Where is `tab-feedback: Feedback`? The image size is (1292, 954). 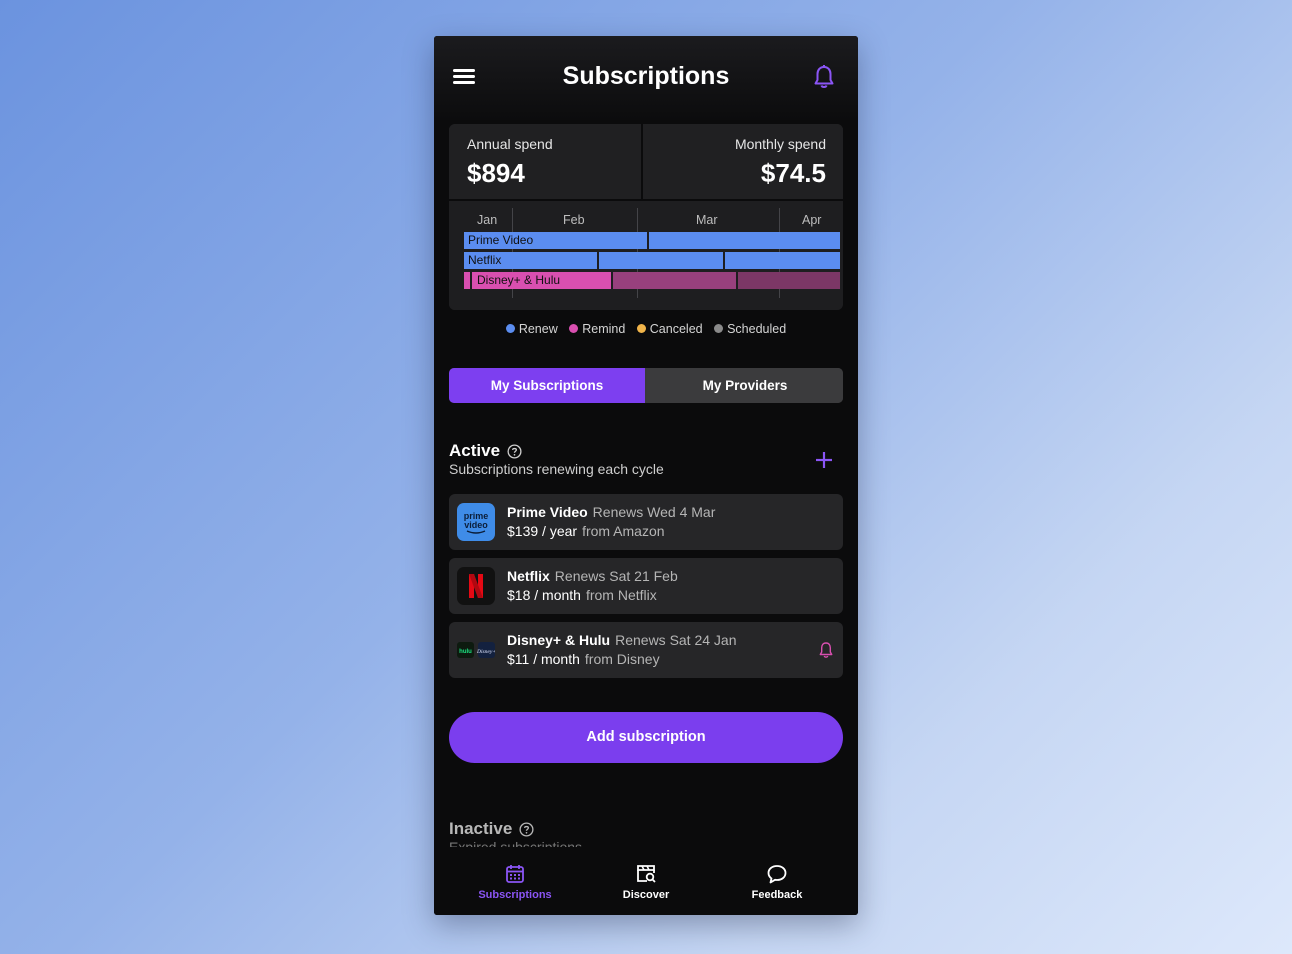
tab-feedback: Feedback is located at coordinates (777, 881).